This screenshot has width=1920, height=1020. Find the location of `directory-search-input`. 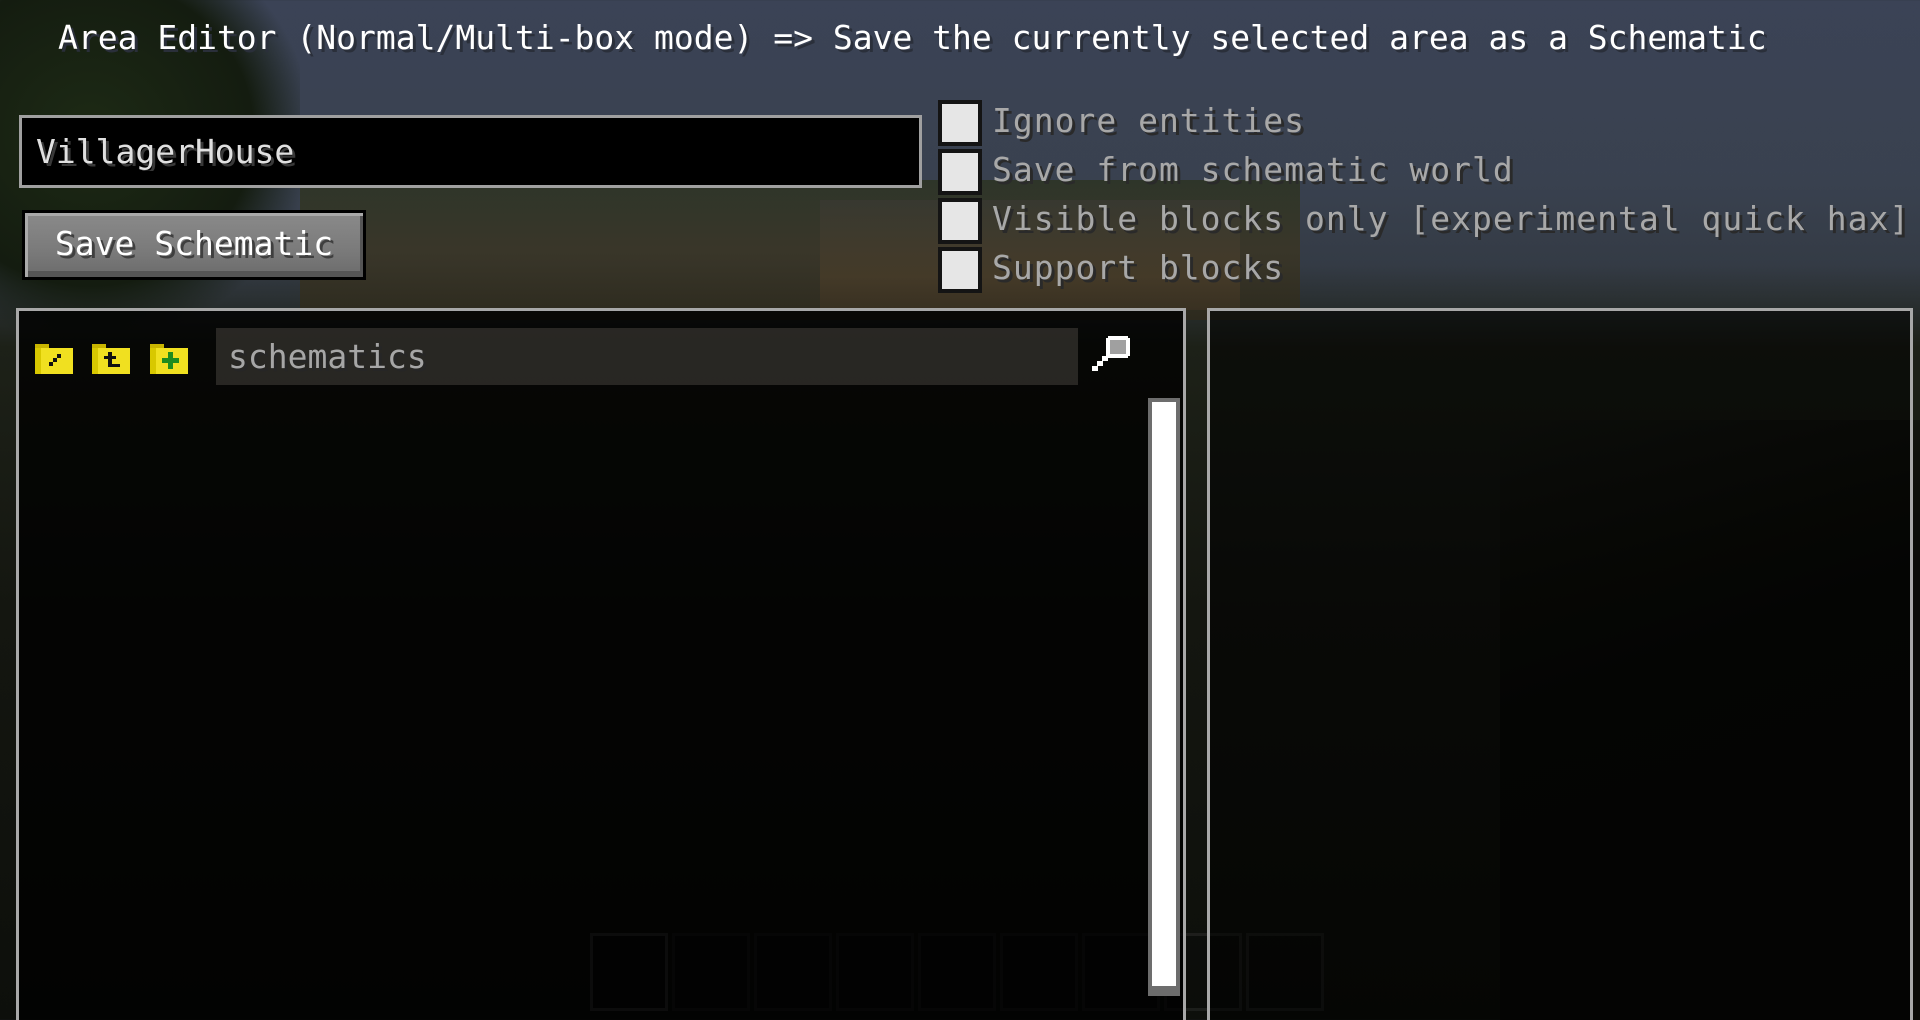

directory-search-input is located at coordinates (647, 356).